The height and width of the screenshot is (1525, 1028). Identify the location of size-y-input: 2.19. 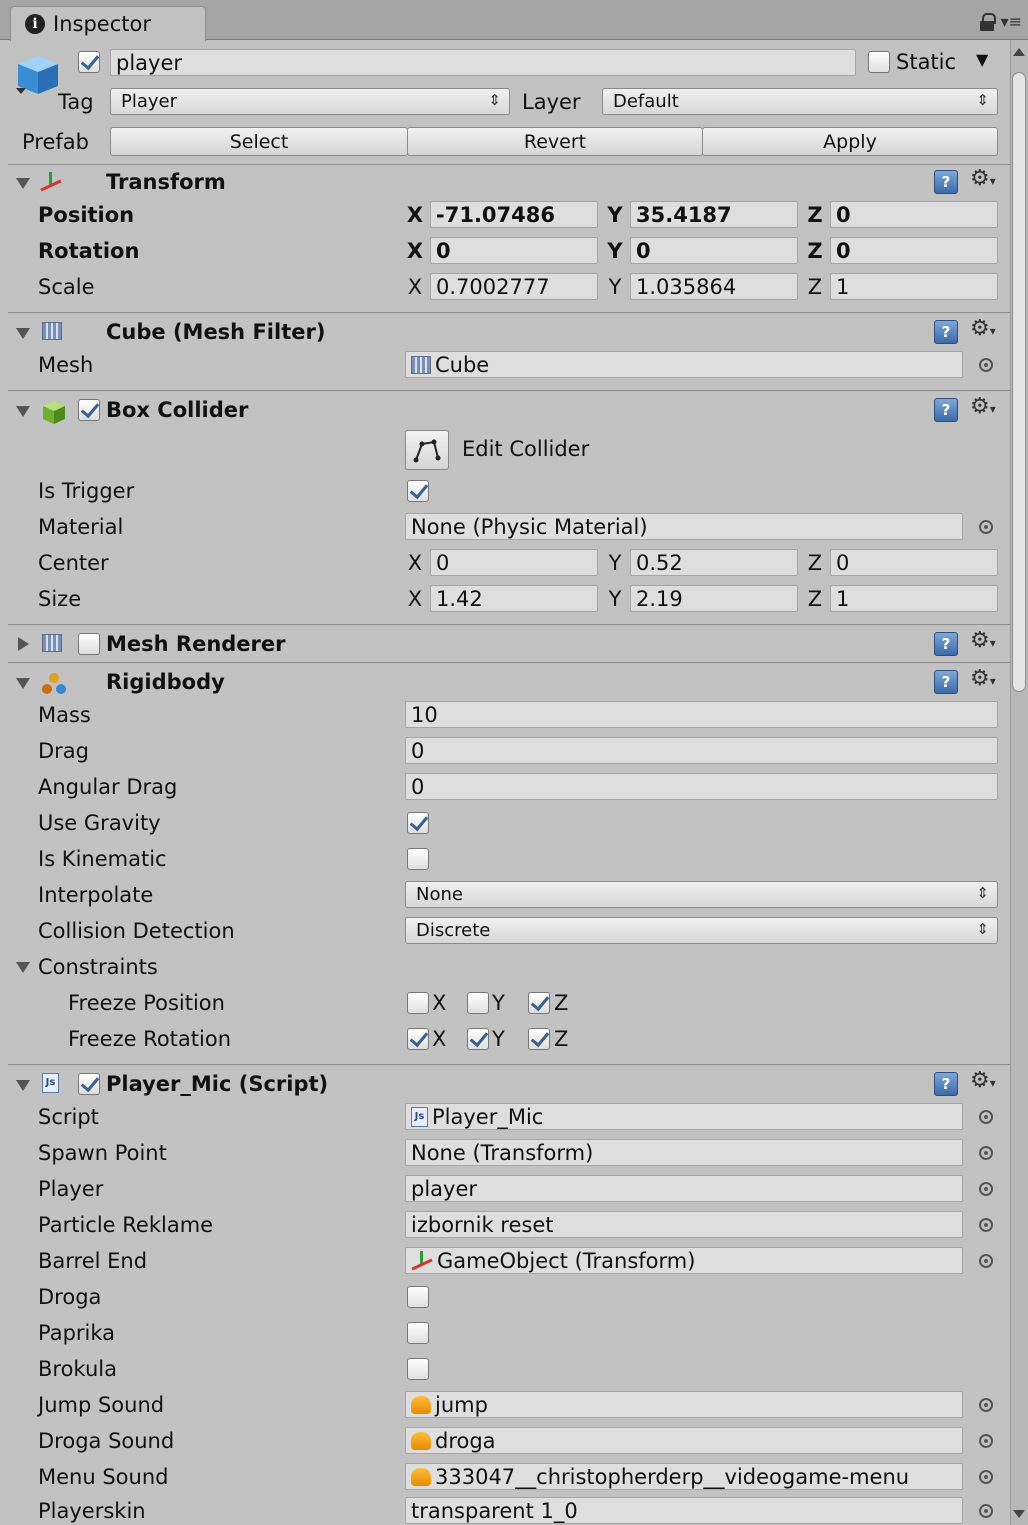
(714, 598).